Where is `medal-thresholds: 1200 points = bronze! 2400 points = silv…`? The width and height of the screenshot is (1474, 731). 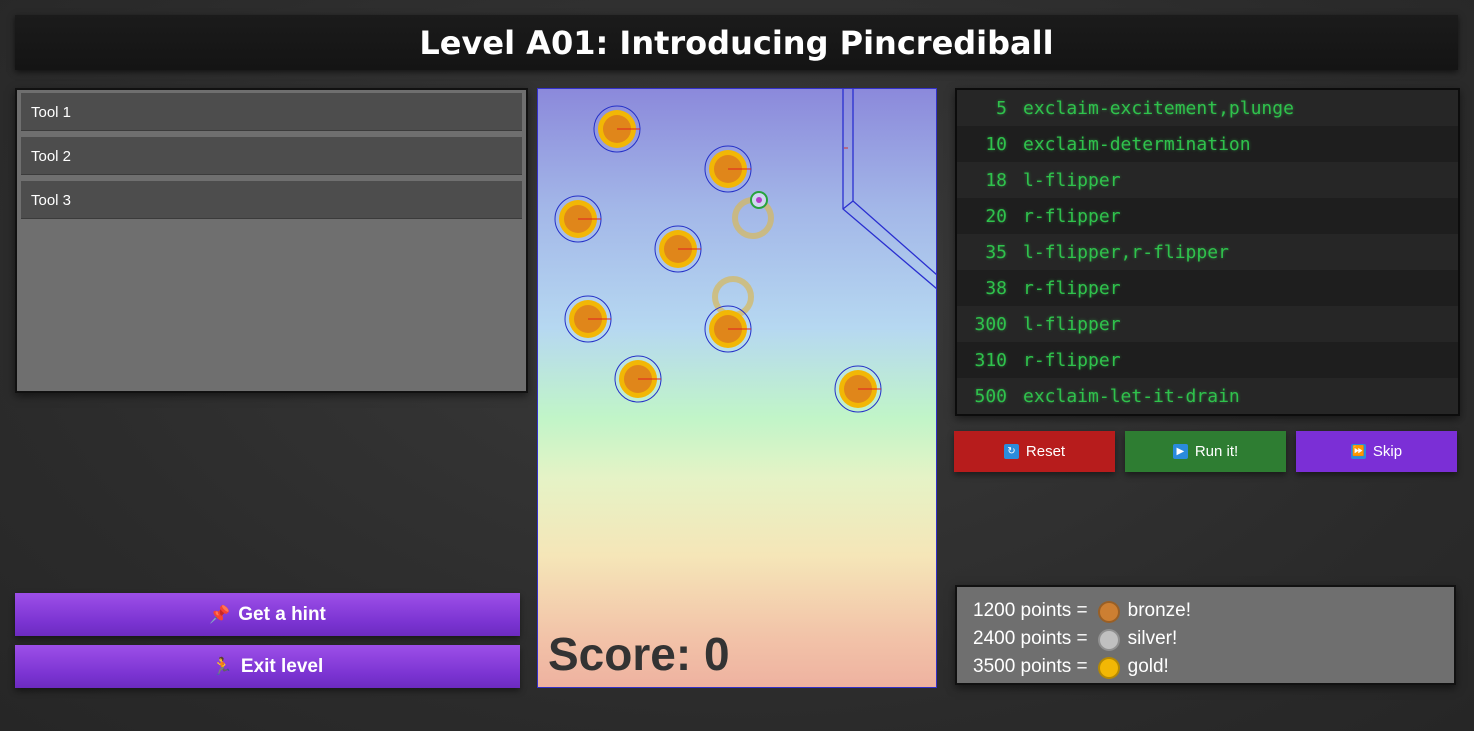
medal-thresholds: 1200 points = bronze! 2400 points = silv… is located at coordinates (1205, 635).